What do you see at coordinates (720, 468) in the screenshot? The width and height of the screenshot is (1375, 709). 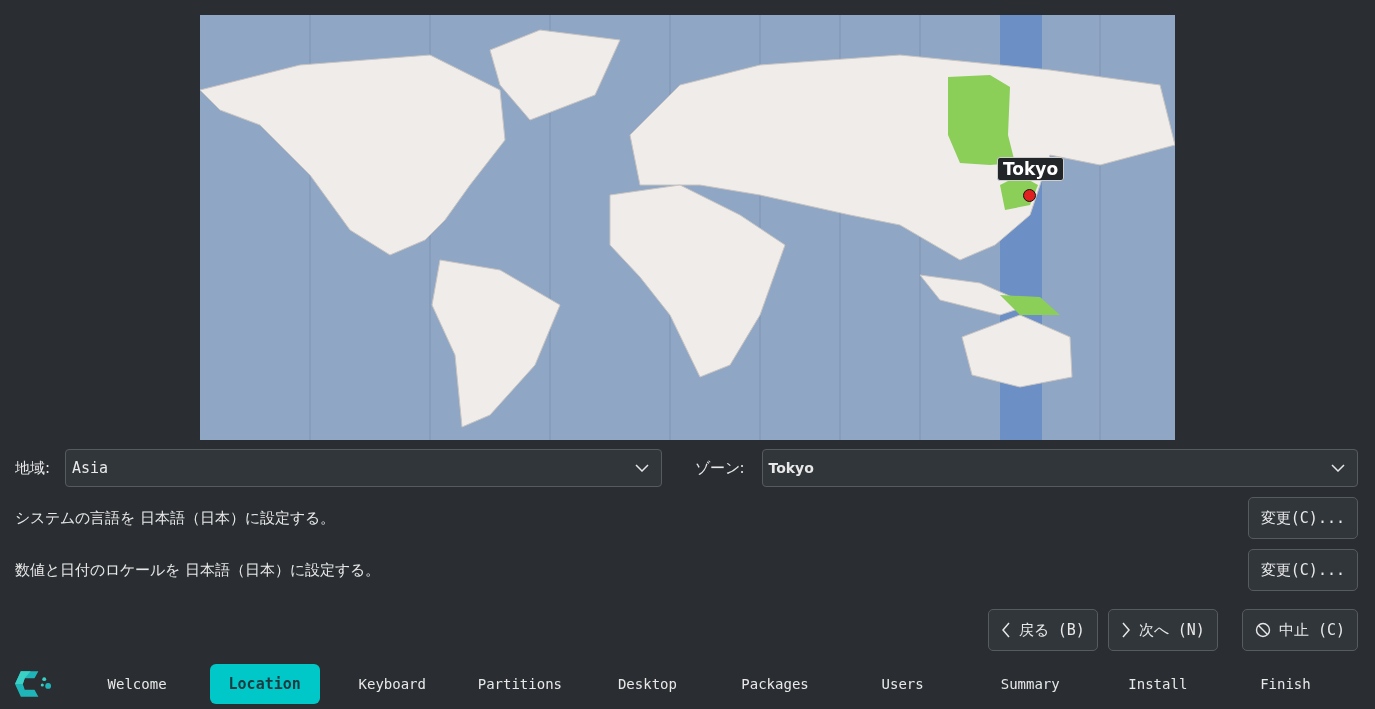 I see `zone-label: ゾーン:` at bounding box center [720, 468].